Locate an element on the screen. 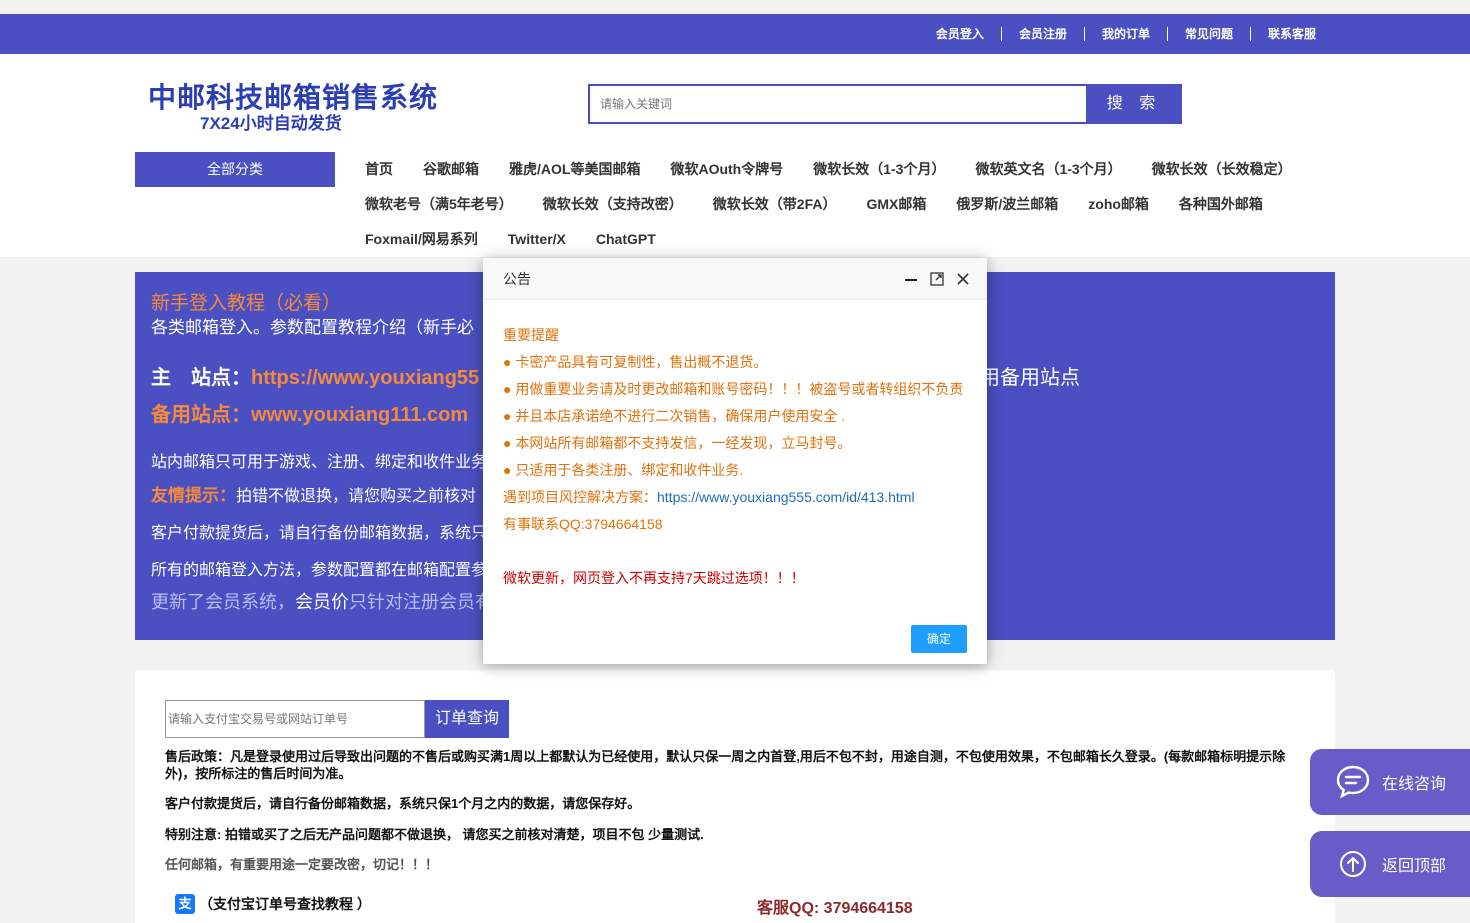 The height and width of the screenshot is (923, 1470). logo-sub-text: 7X24小时自动发货 is located at coordinates (271, 123).